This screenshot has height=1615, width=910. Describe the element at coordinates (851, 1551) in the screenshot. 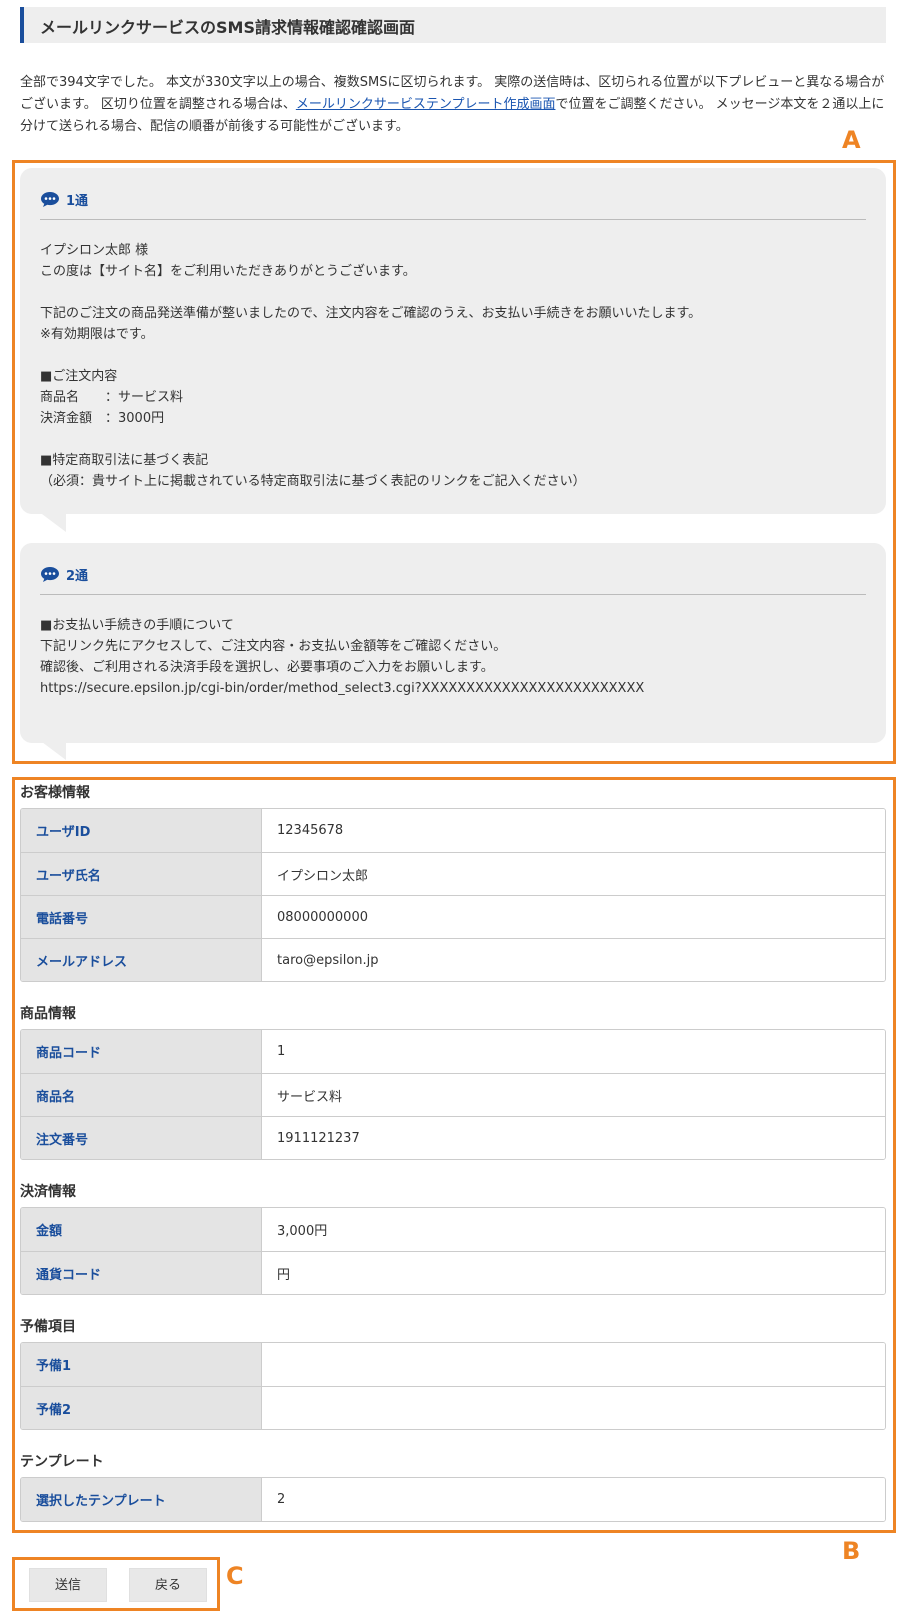

I see `annotation-label-b: B` at that location.